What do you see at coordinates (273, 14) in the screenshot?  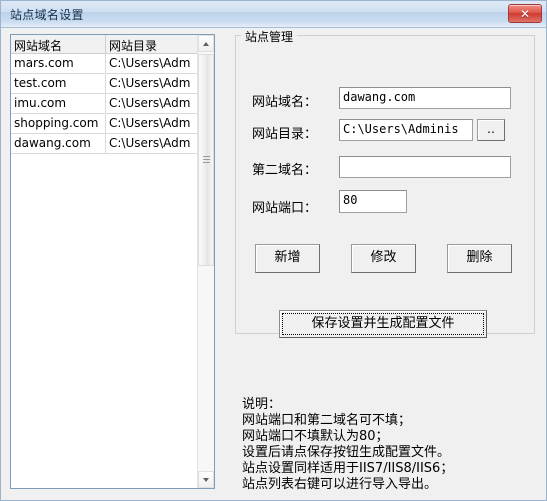 I see `title-bar: 站点域名设置 ✕` at bounding box center [273, 14].